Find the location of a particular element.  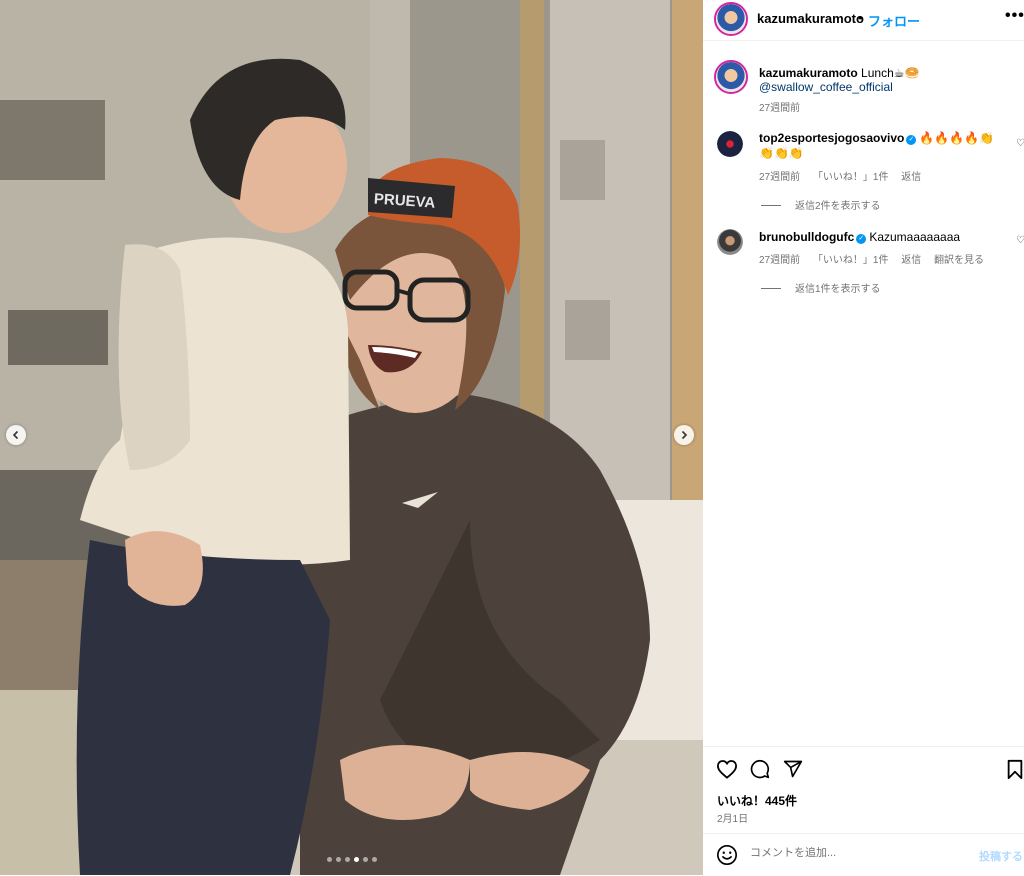

author-avatar is located at coordinates (731, 19).